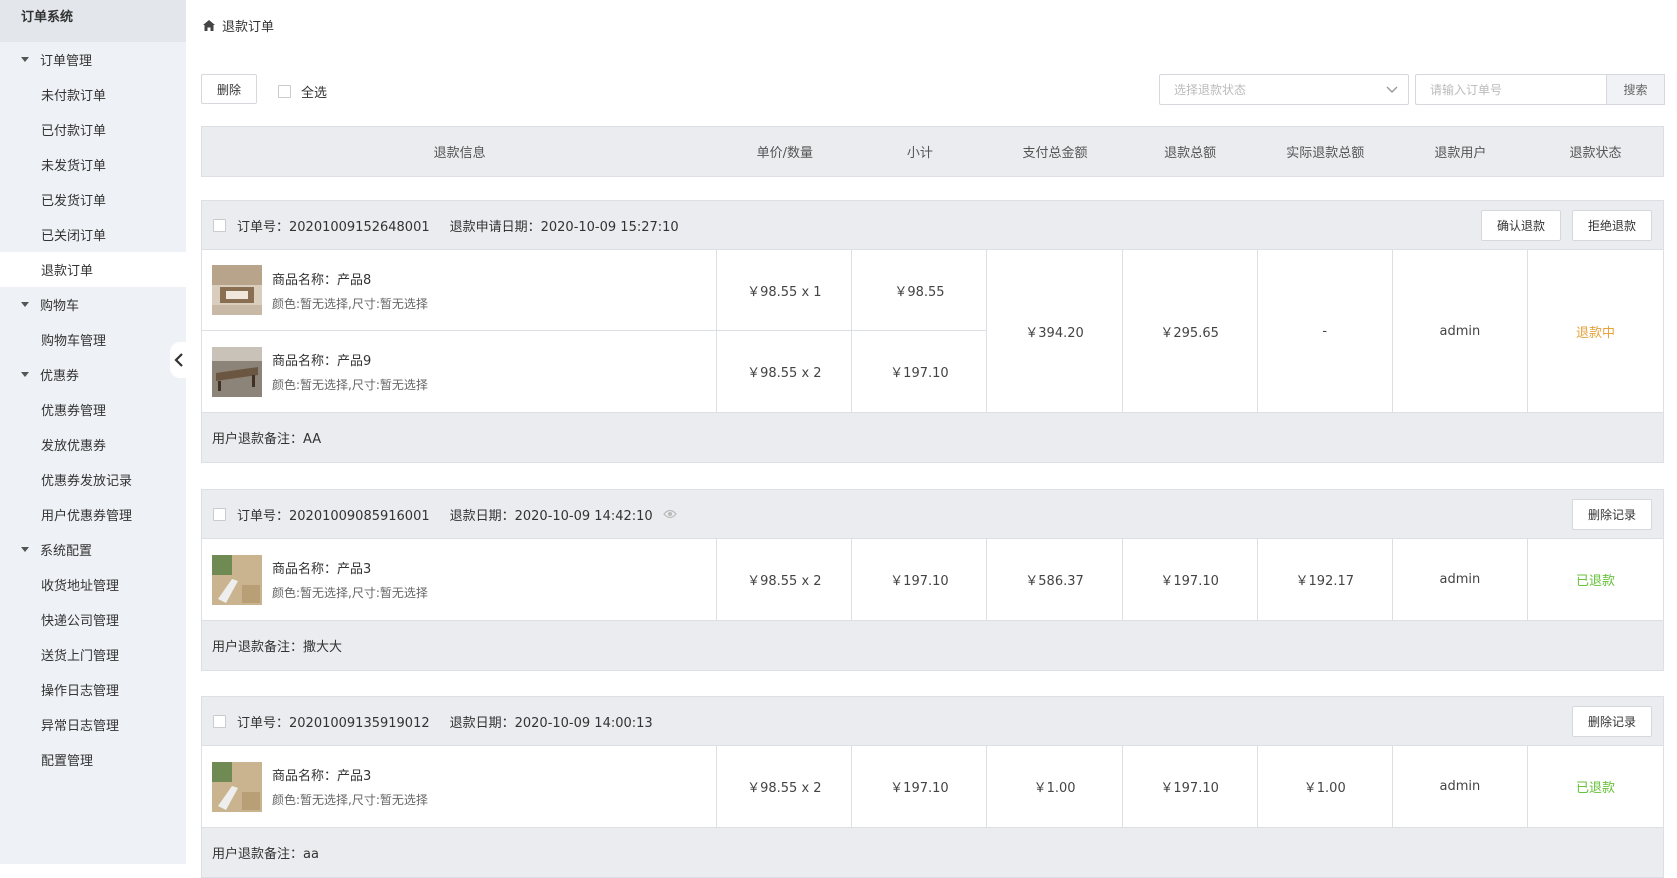  I want to click on sidebar-item-oplog: 操作日志管理, so click(93, 689).